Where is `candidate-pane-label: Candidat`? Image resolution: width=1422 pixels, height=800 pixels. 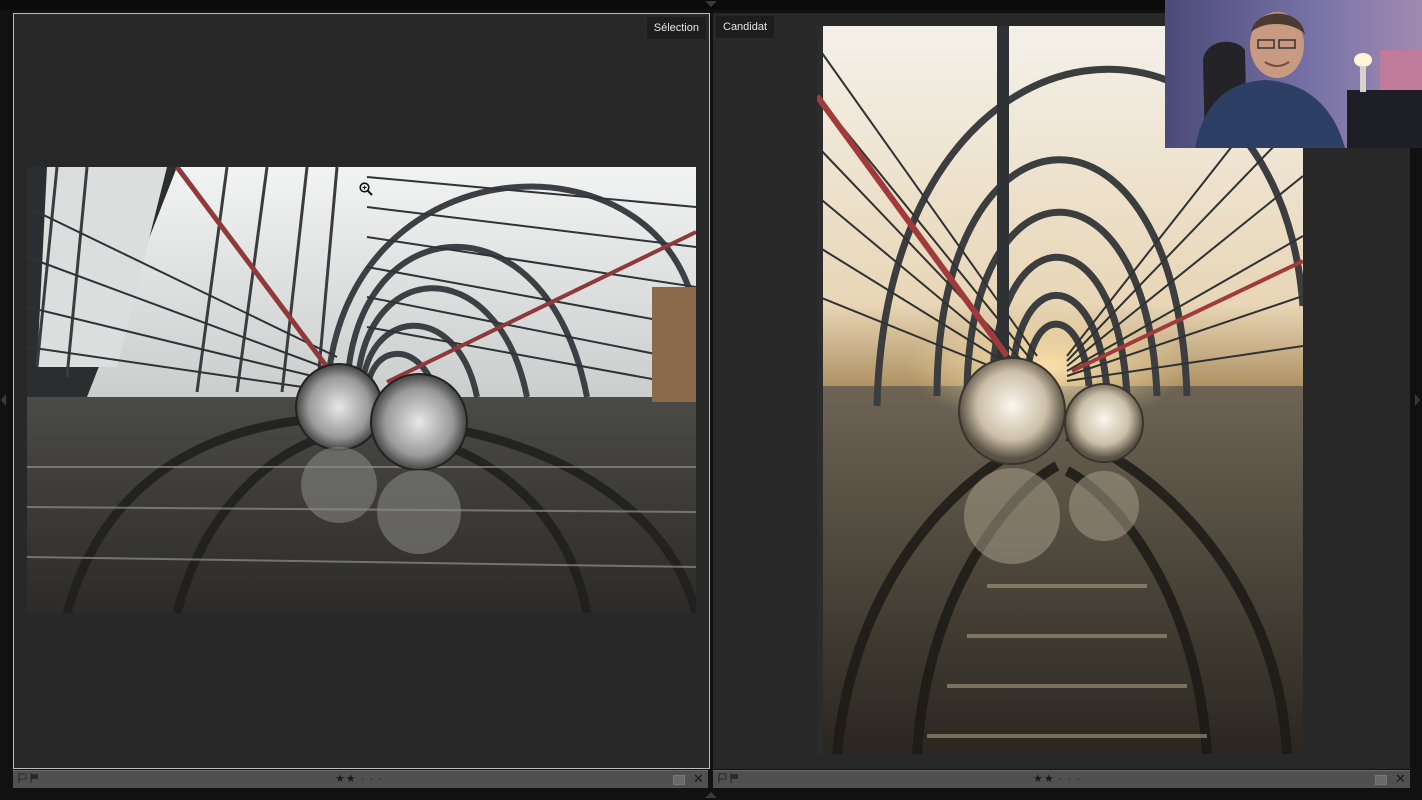
candidate-pane-label: Candidat is located at coordinates (745, 27).